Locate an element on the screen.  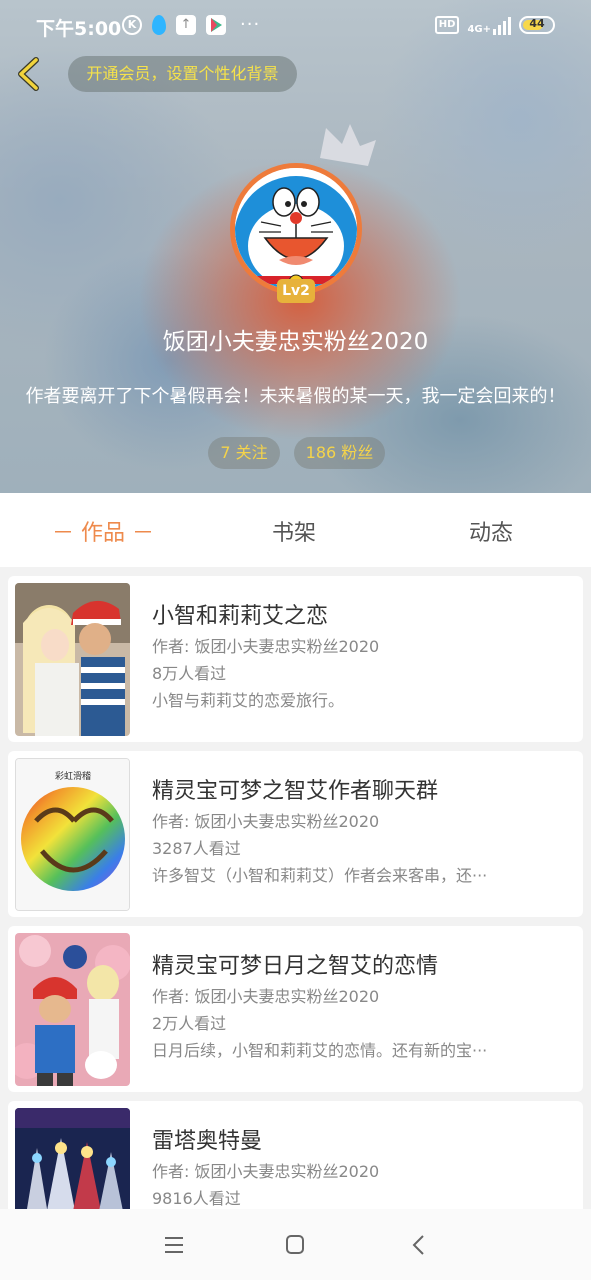
system-back-button is located at coordinates (419, 1245).